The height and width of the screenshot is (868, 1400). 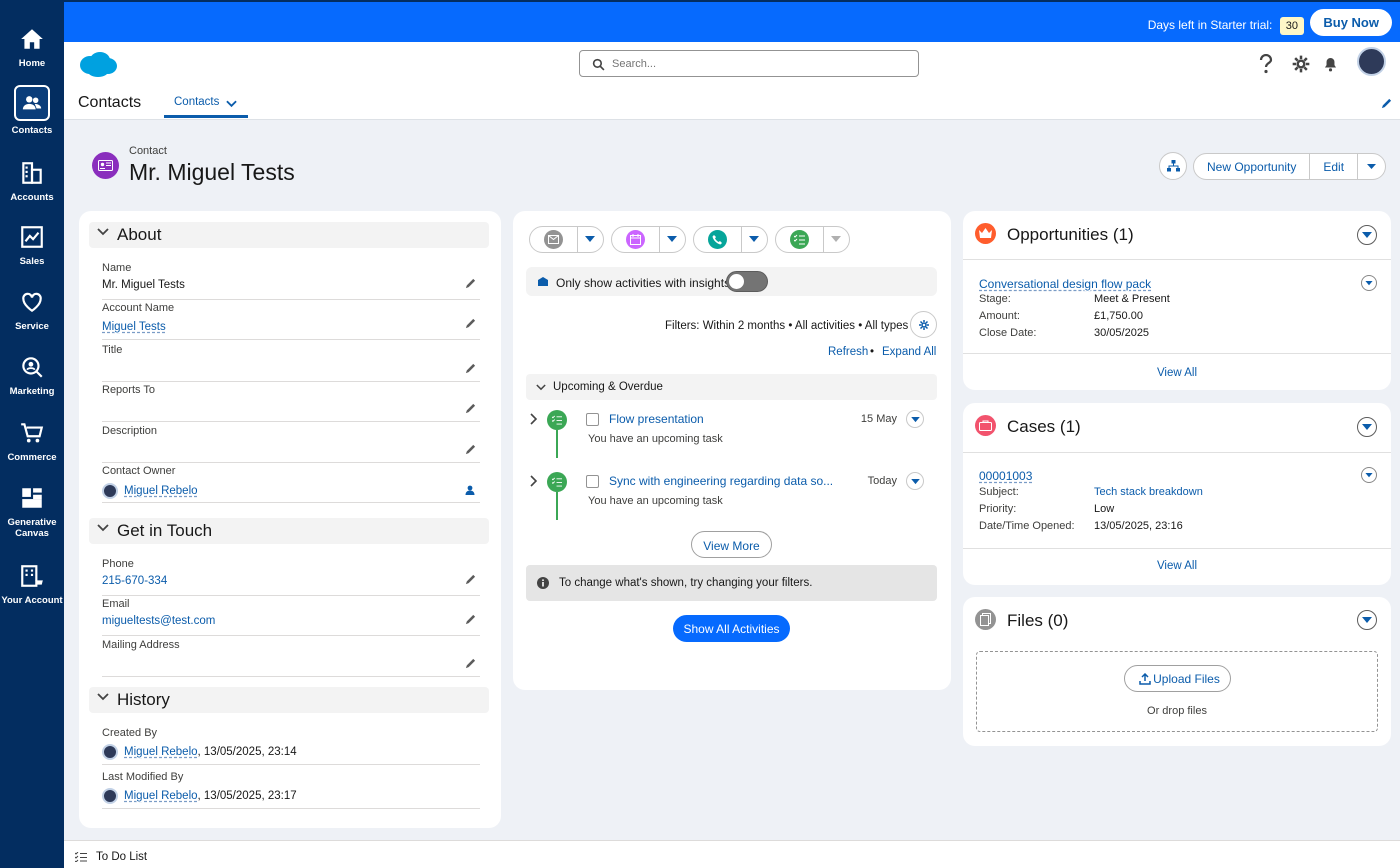 I want to click on field-account-name: Account Name Miguel Tests, so click(x=291, y=321).